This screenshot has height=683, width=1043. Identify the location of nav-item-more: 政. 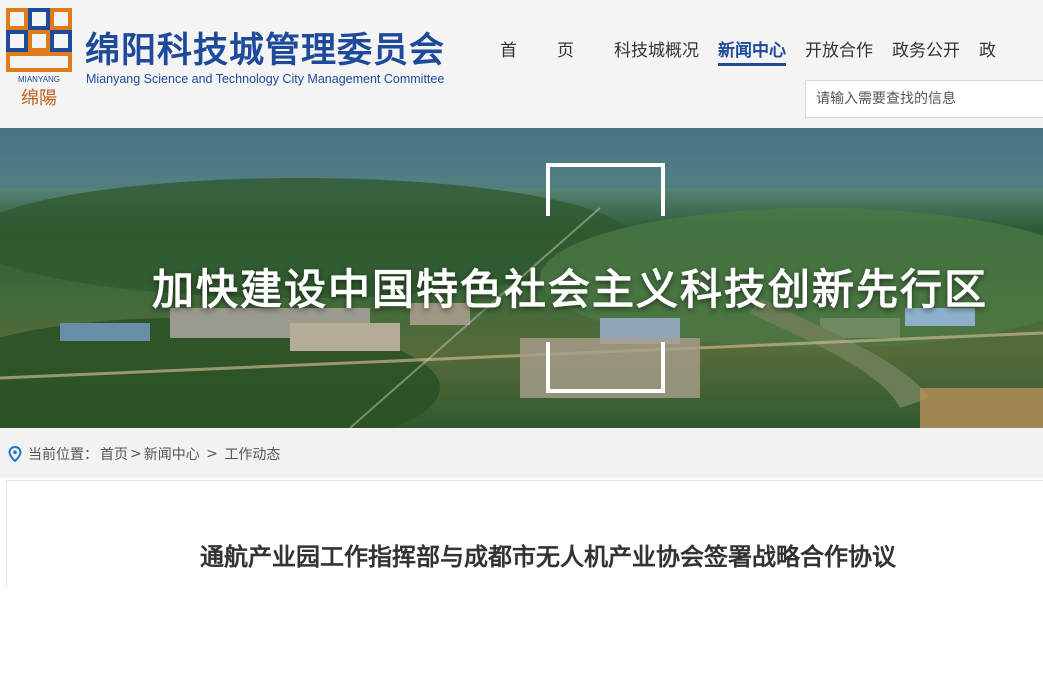
(987, 51).